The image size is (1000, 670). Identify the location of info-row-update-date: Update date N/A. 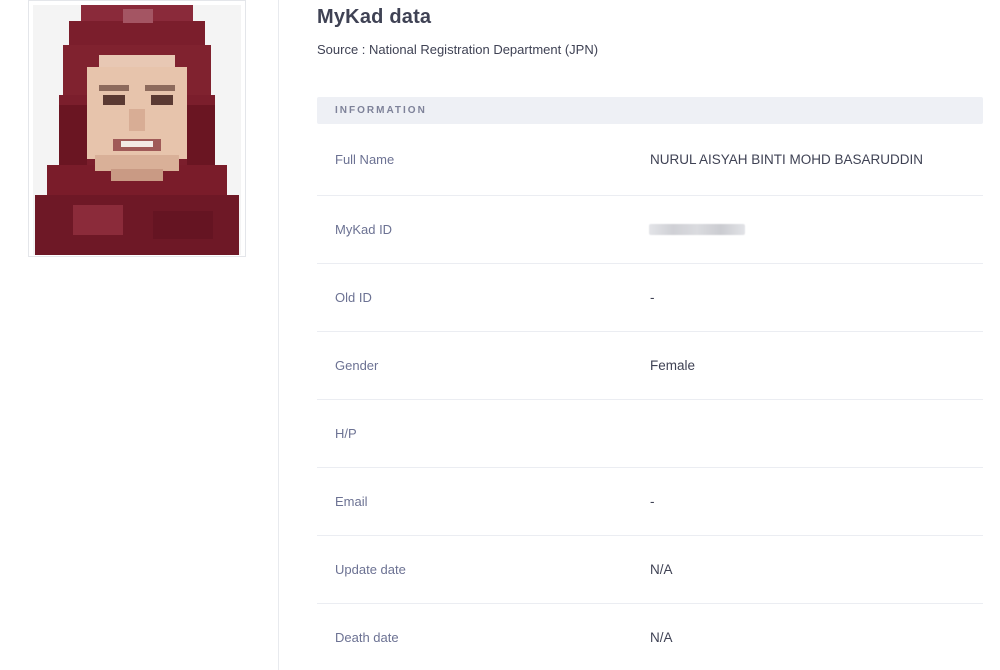
(650, 570).